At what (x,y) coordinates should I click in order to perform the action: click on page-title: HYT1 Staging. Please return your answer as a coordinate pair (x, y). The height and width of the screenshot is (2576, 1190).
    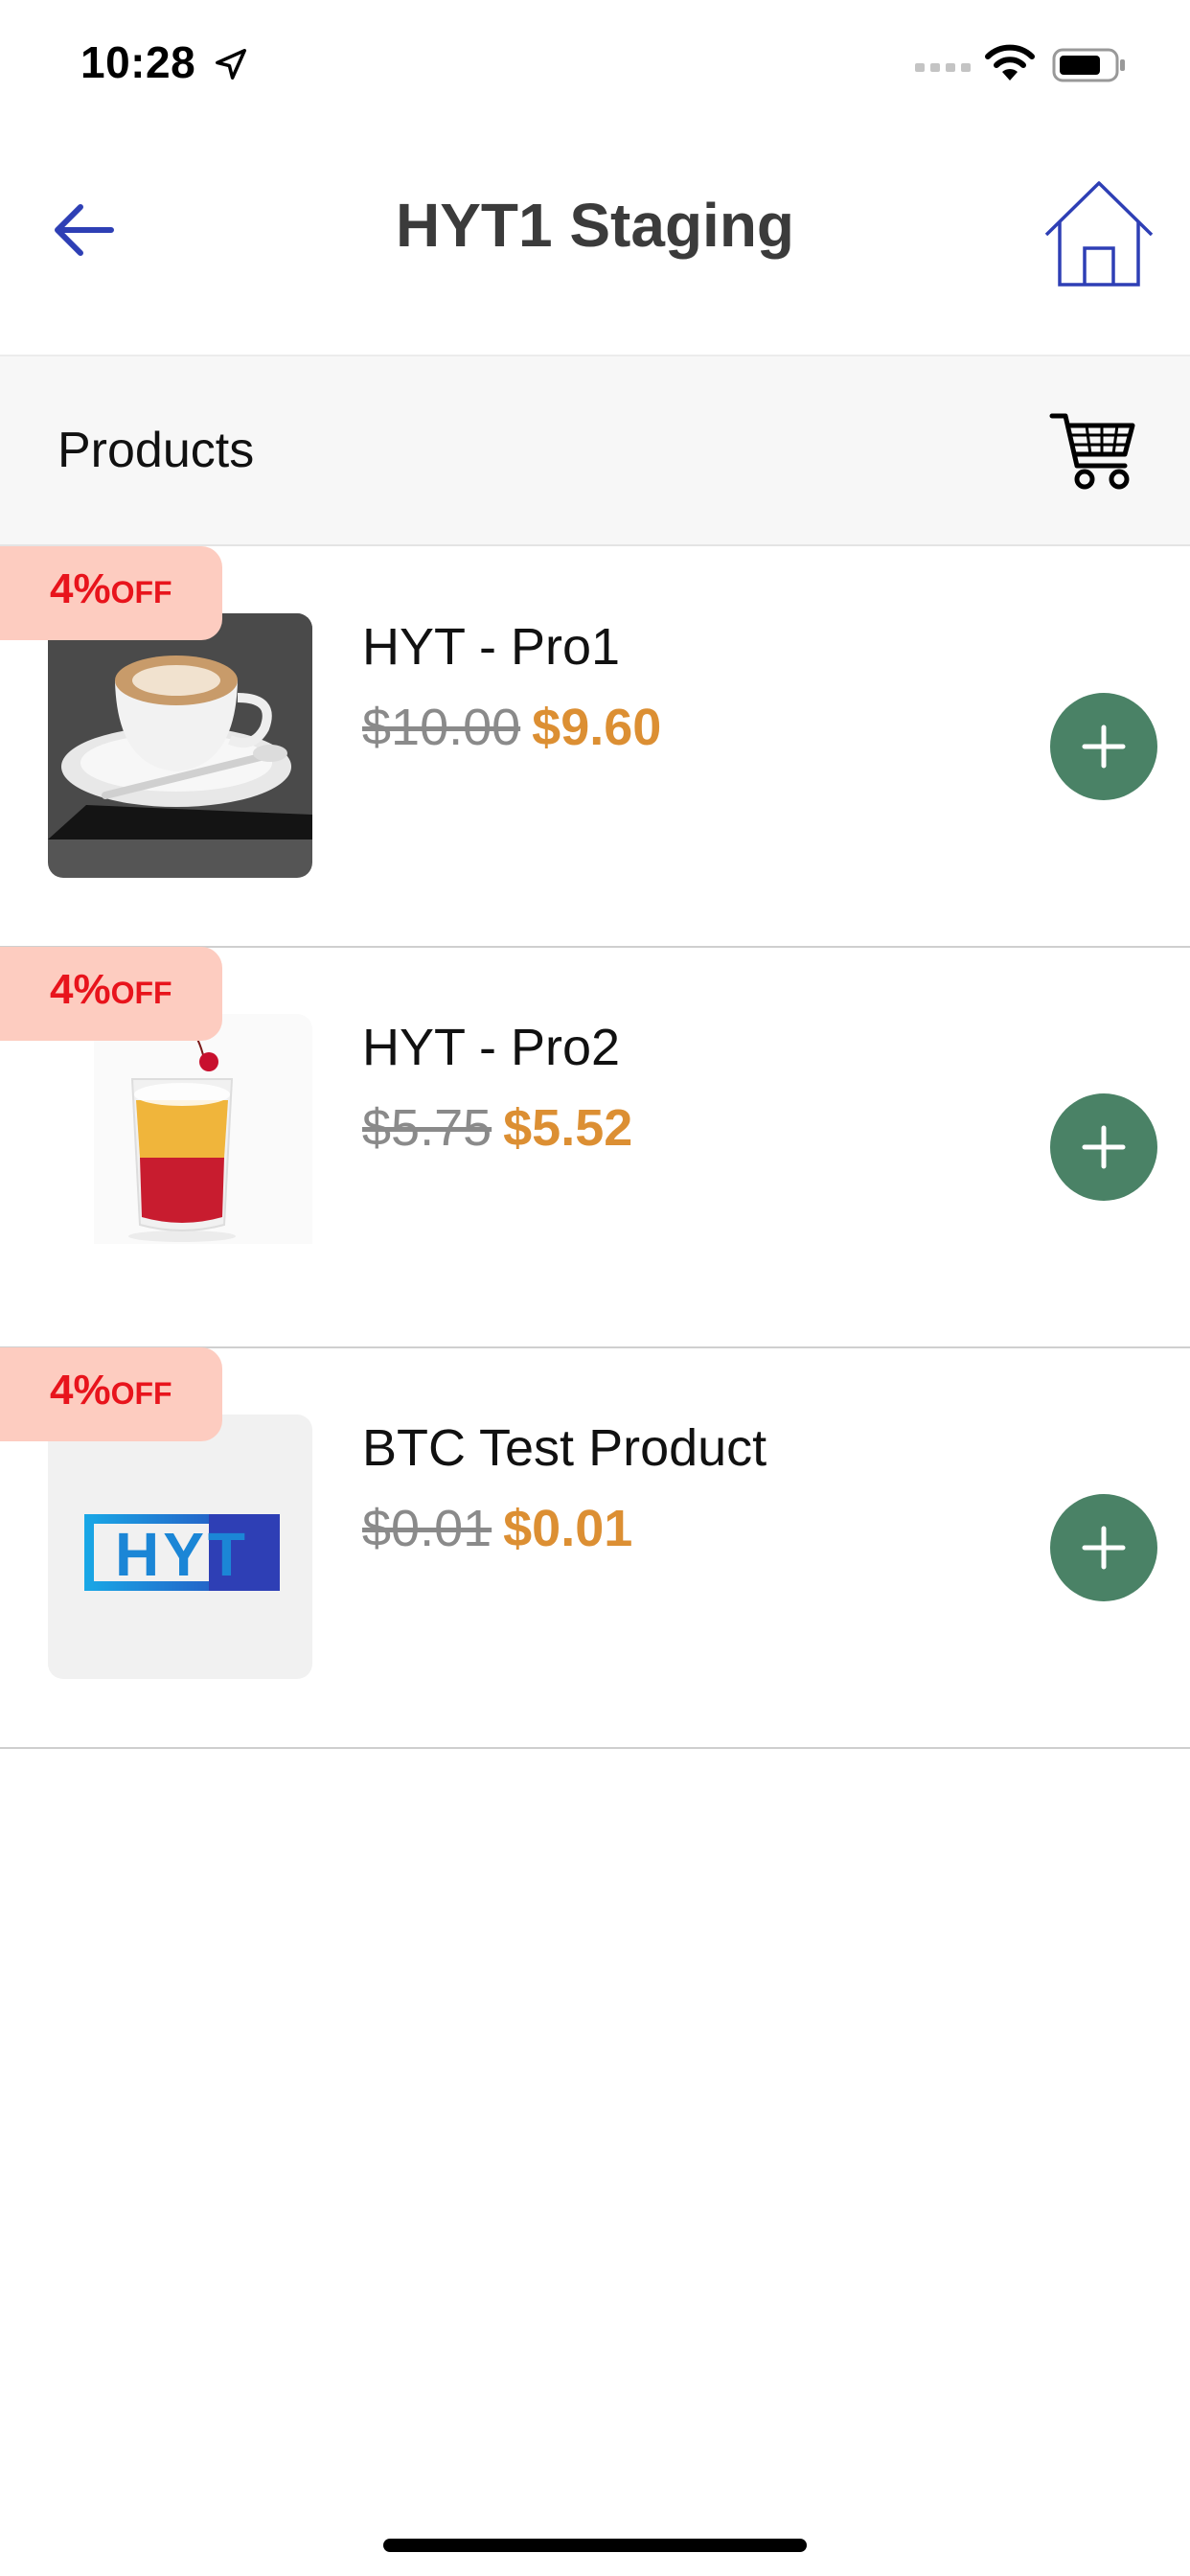
    Looking at the image, I should click on (595, 225).